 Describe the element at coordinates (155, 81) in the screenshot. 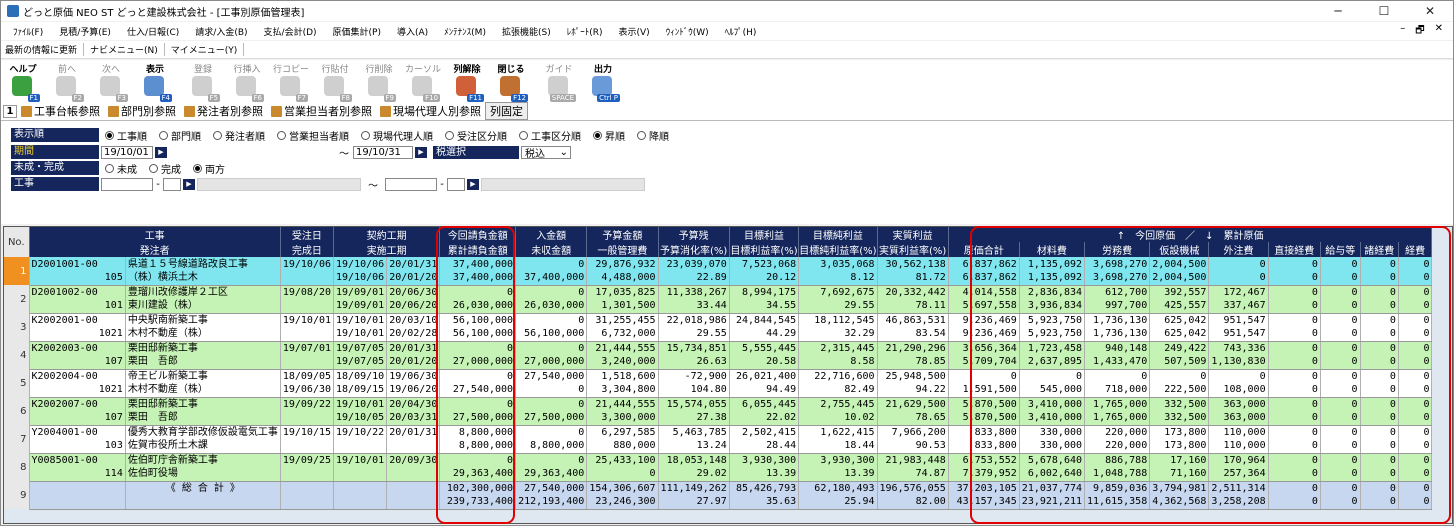

I see `display-button: 表示 F4` at that location.